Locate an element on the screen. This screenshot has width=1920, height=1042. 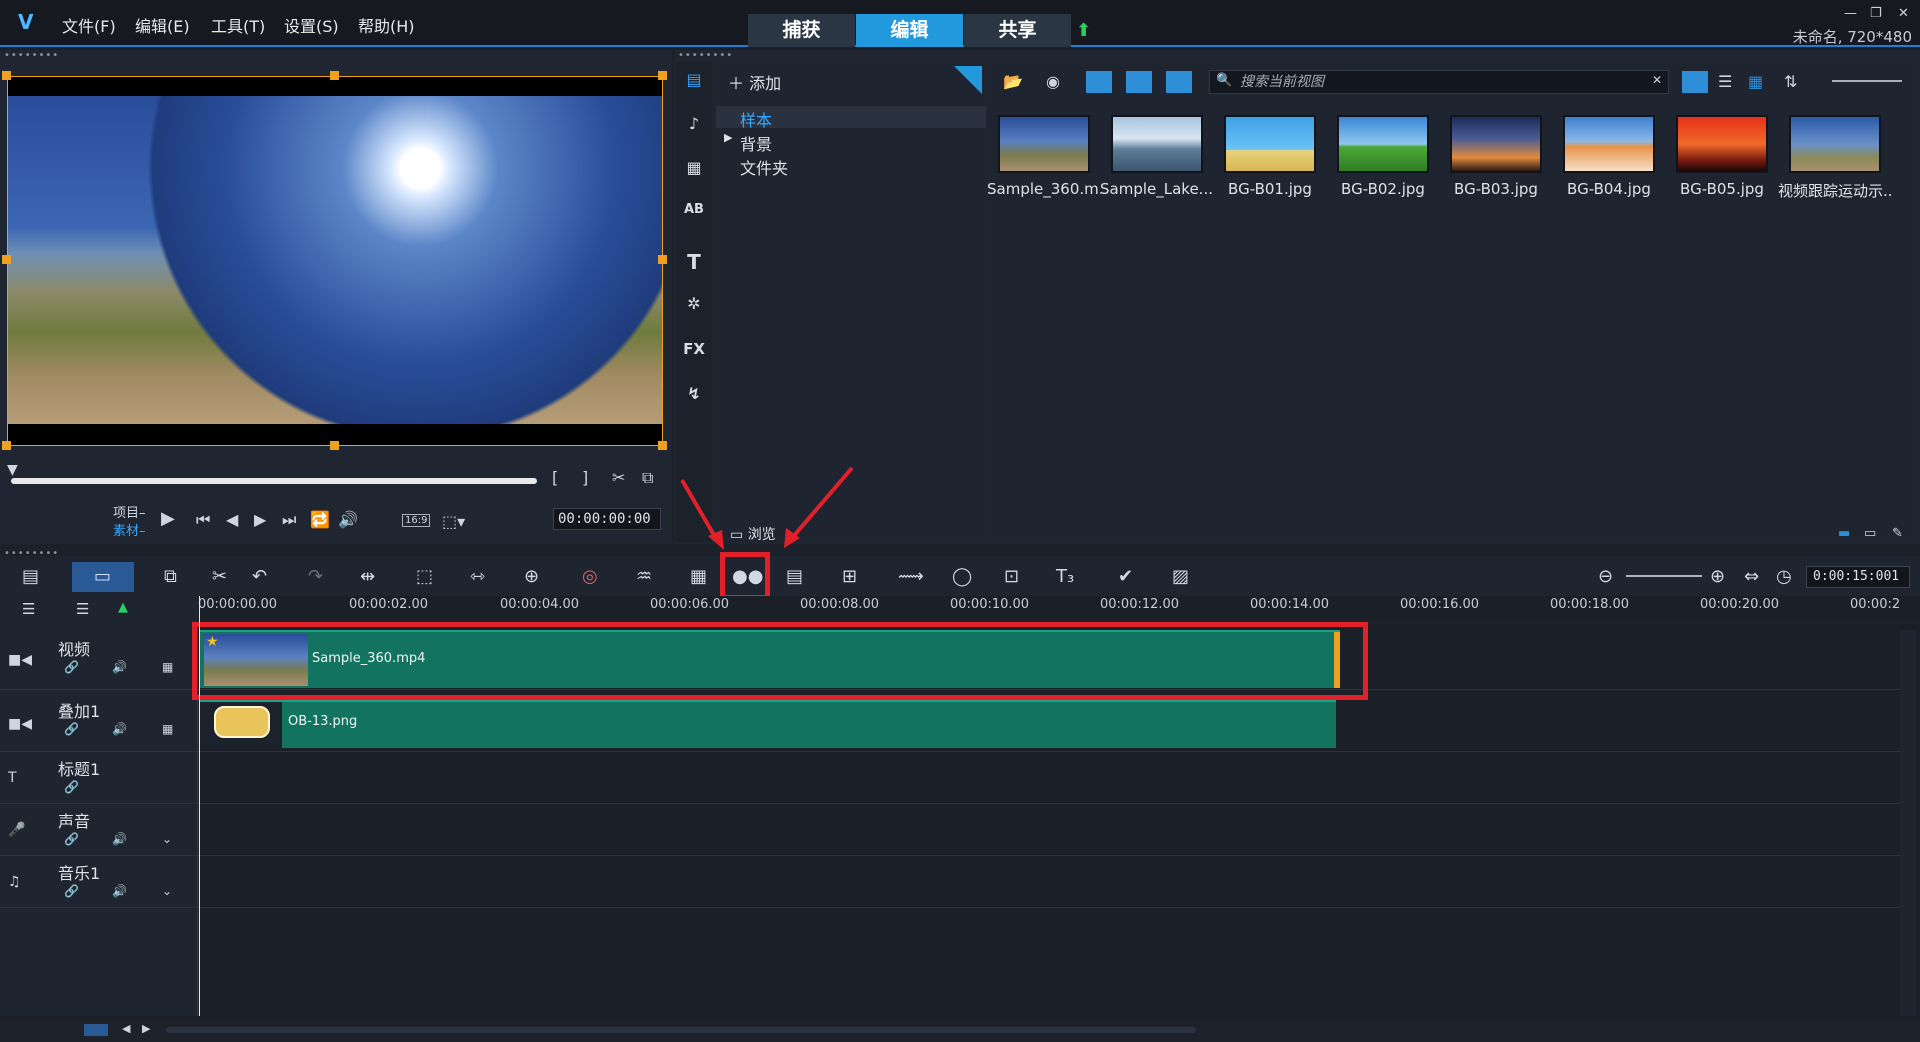
undo-icon: ↶ is located at coordinates (259, 576).